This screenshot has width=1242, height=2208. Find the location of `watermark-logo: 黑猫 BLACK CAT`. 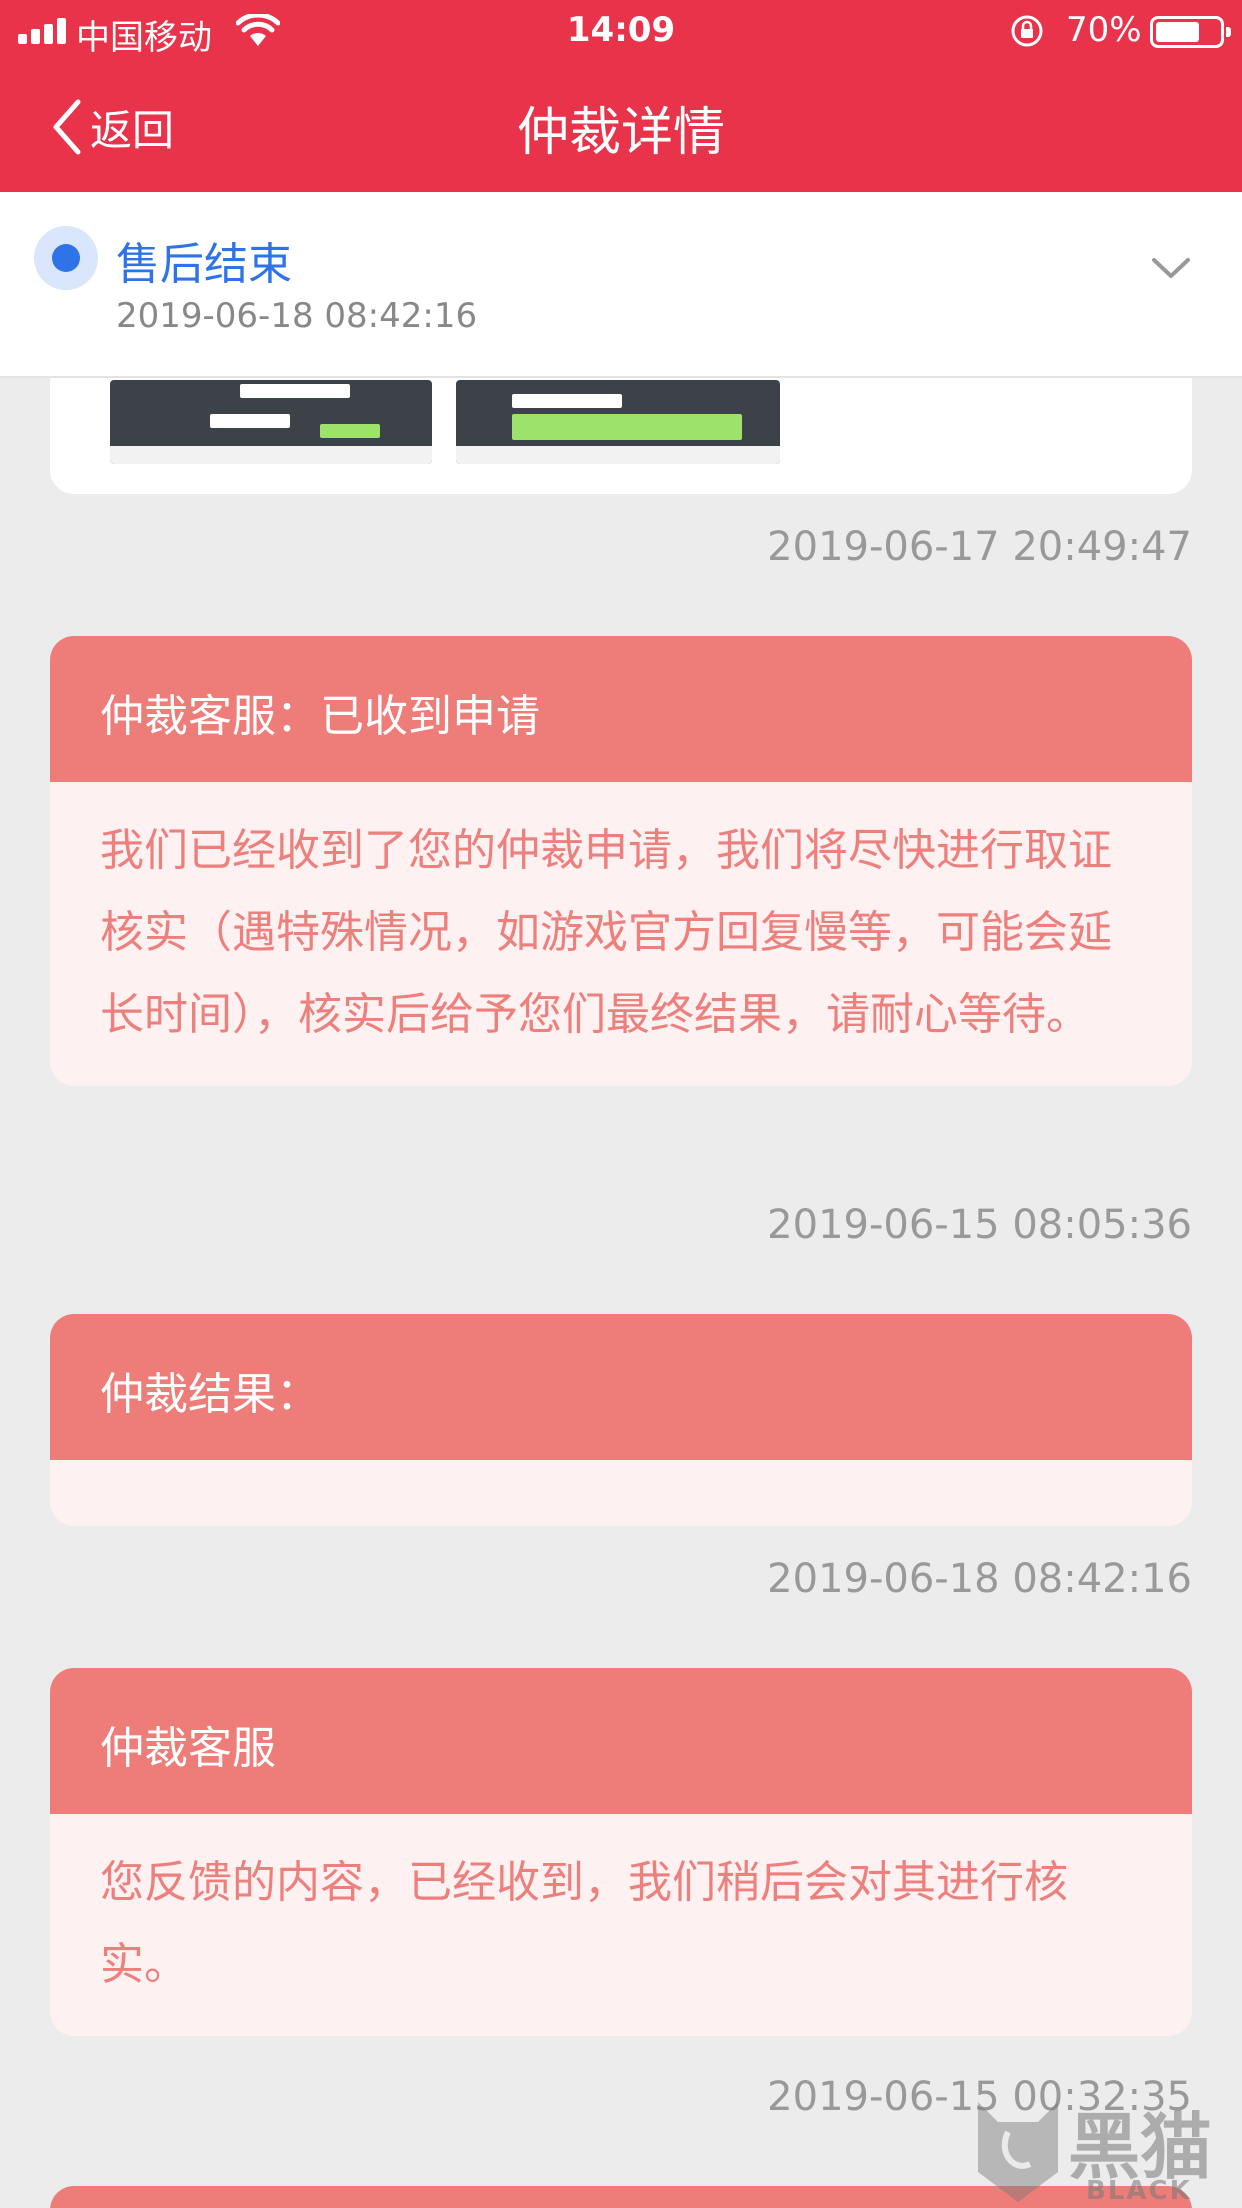

watermark-logo: 黑猫 BLACK CAT is located at coordinates (1105, 2148).